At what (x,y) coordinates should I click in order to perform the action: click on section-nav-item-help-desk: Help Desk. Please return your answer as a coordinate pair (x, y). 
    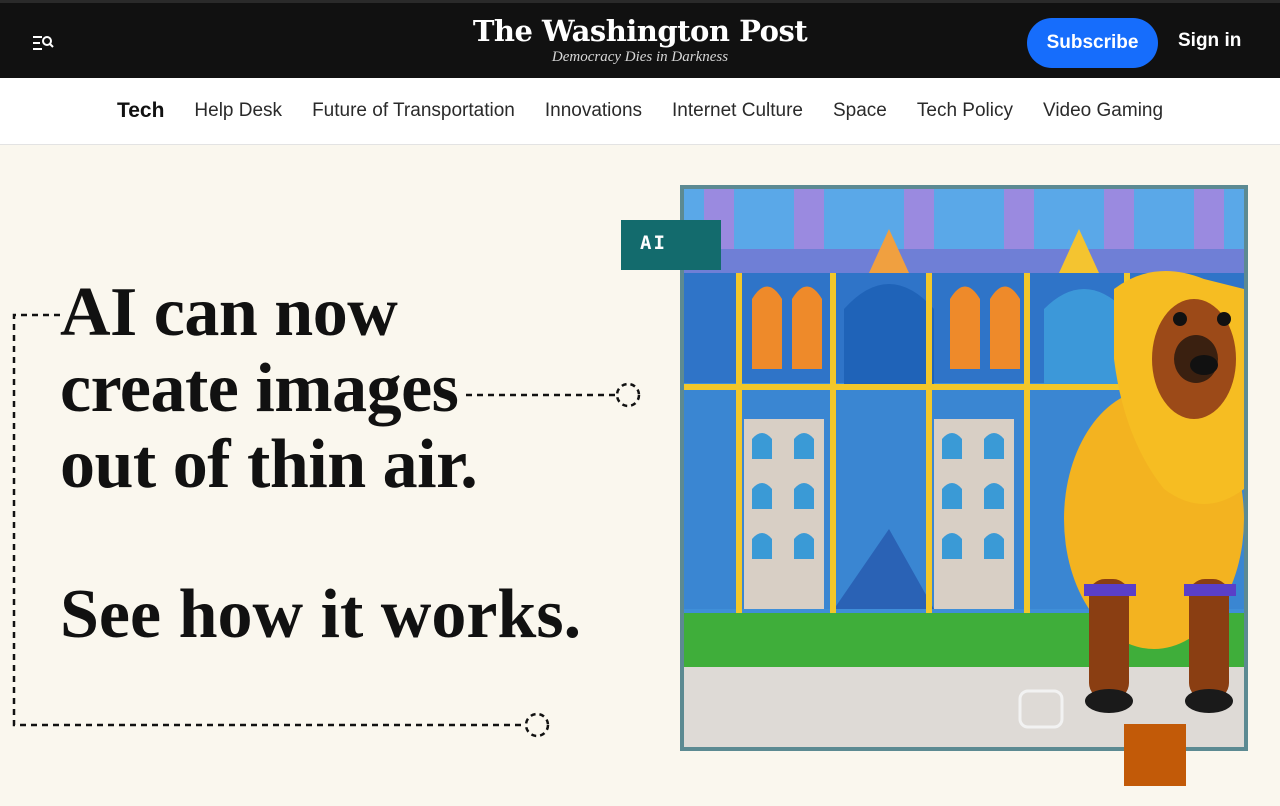
    Looking at the image, I should click on (238, 111).